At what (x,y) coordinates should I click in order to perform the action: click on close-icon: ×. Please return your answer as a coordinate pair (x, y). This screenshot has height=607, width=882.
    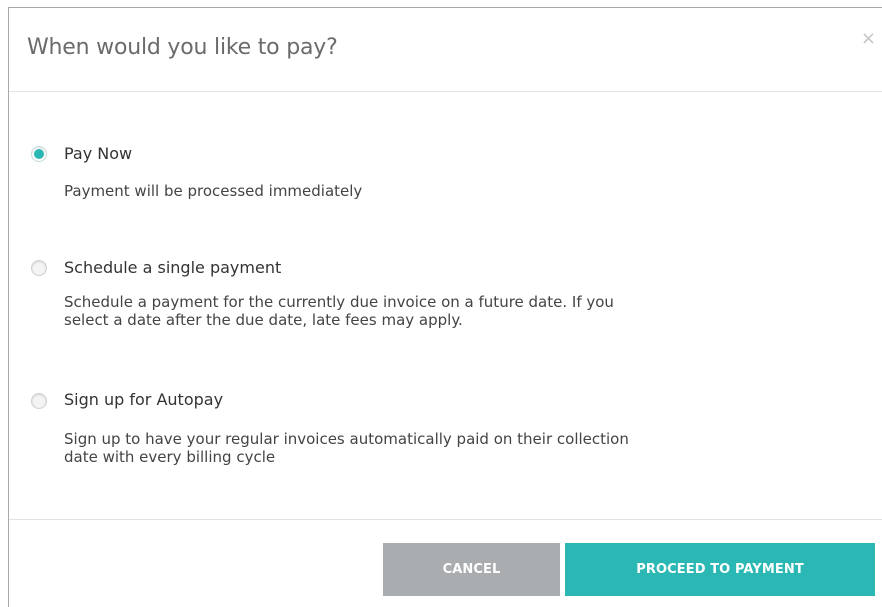
    Looking at the image, I should click on (868, 39).